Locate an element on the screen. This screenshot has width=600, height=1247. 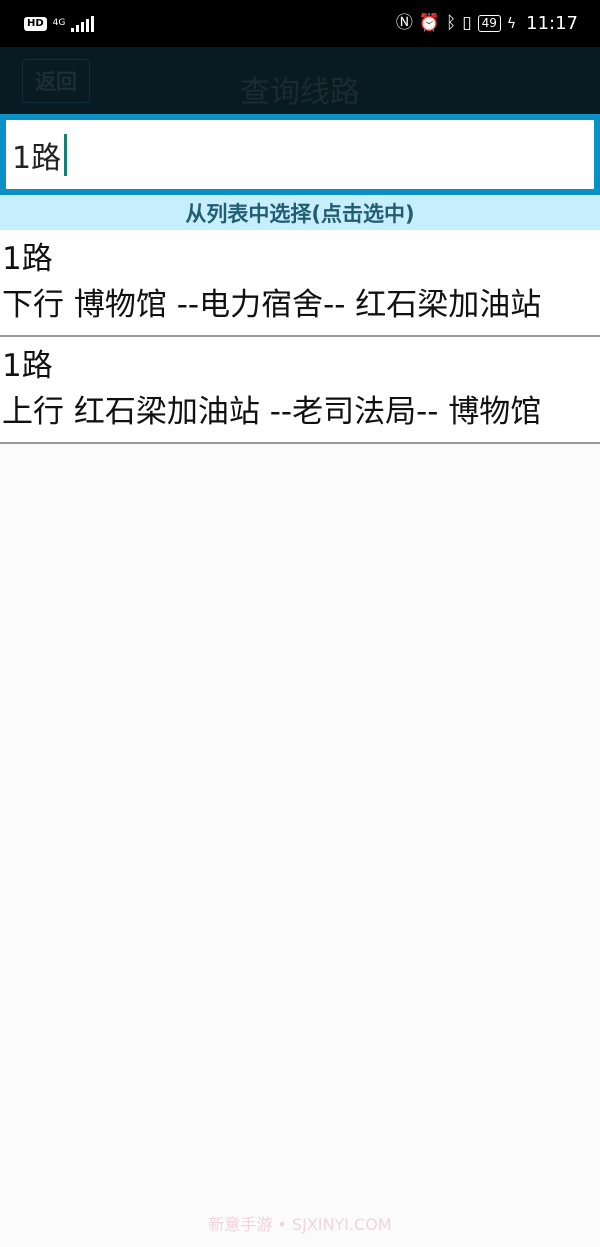
vibrate-icon: ▯ is located at coordinates (467, 23).